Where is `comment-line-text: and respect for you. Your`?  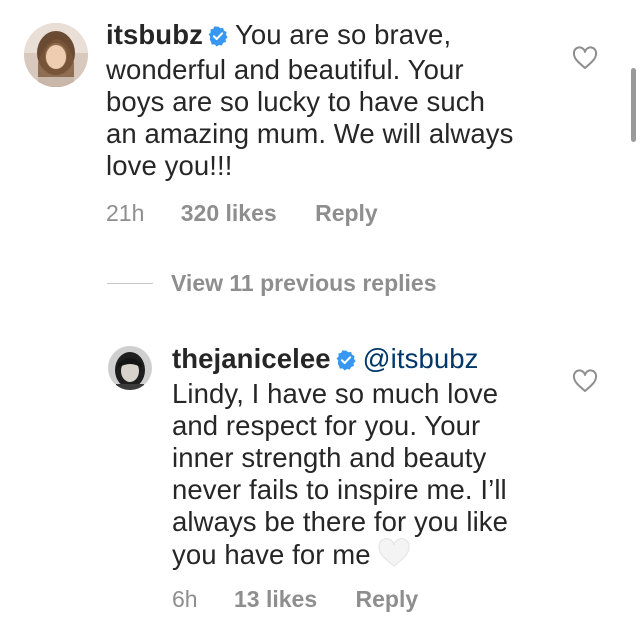
comment-line-text: and respect for you. Your is located at coordinates (326, 425).